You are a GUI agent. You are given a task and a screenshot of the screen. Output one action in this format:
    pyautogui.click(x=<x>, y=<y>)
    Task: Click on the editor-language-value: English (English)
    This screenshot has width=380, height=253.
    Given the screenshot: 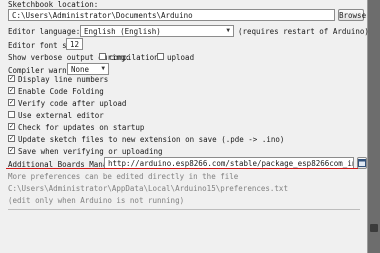 What is the action you would take?
    pyautogui.click(x=122, y=31)
    